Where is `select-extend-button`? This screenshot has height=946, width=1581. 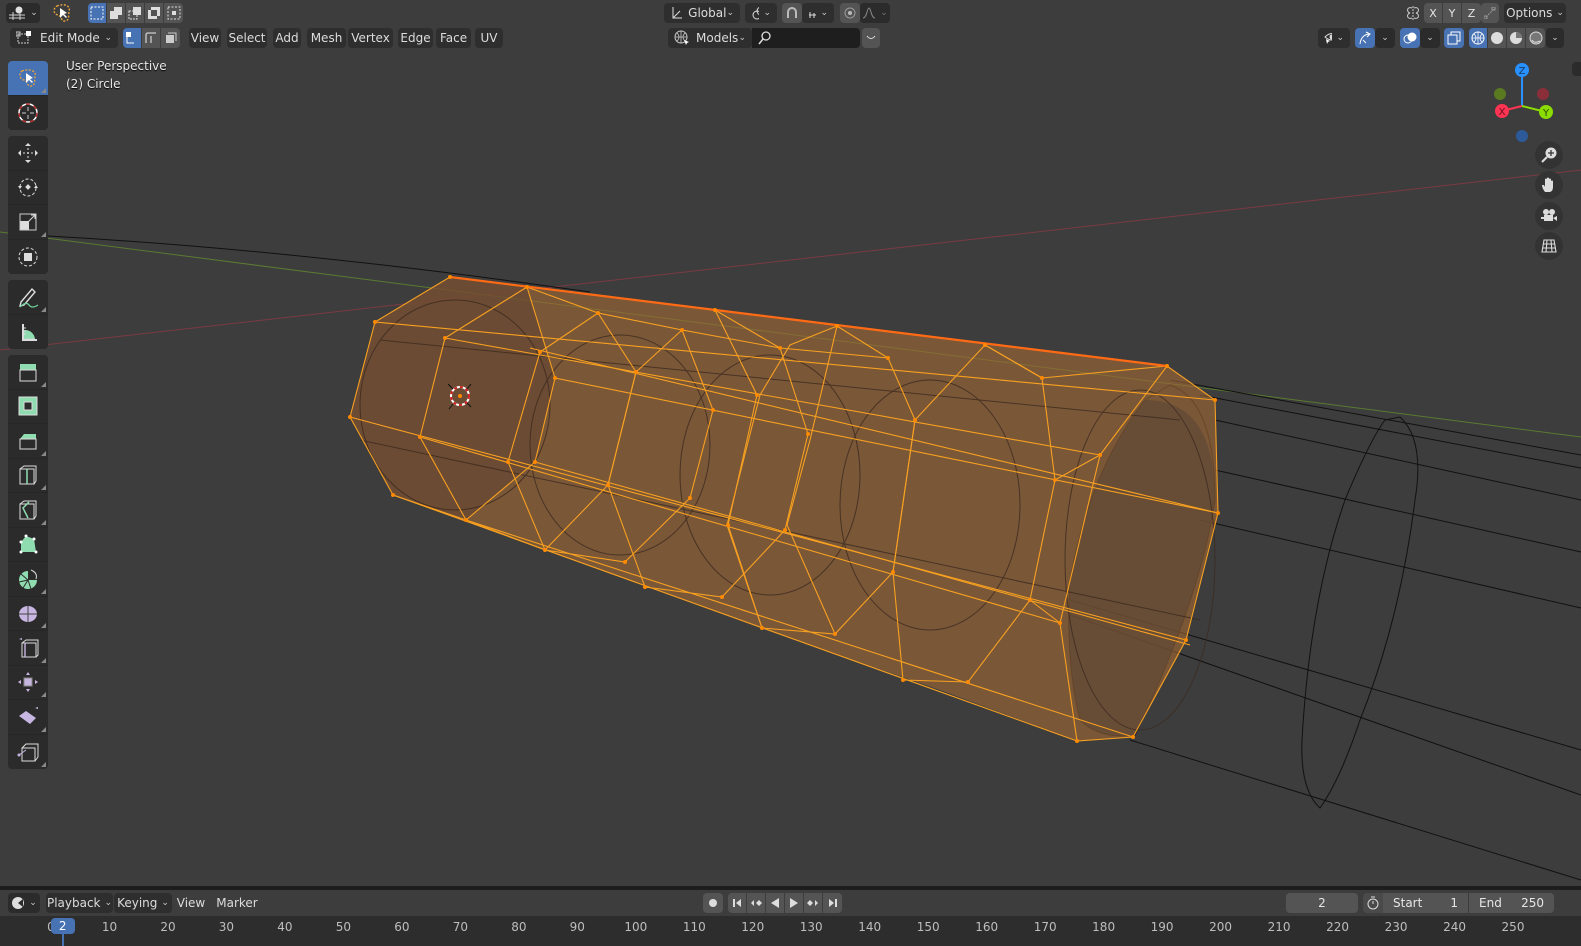
select-extend-button is located at coordinates (116, 13).